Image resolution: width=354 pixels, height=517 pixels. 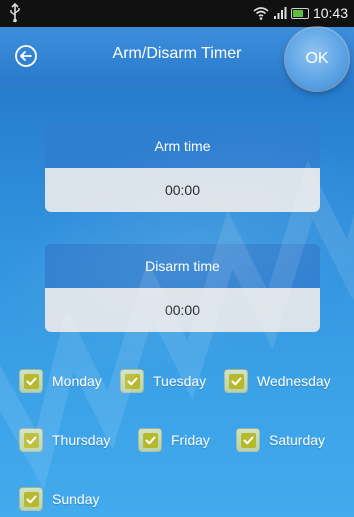 I want to click on checkbox-thursday, so click(x=31, y=440).